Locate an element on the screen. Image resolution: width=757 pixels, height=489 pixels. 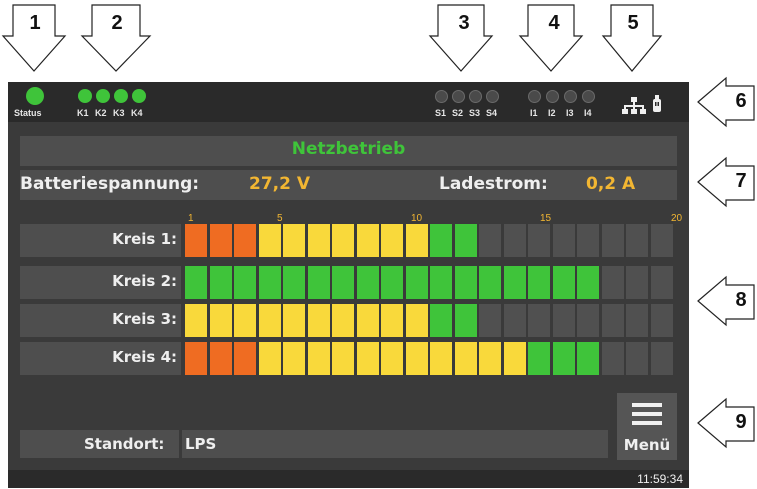
kreis-label-box: Kreis 3: is located at coordinates (100, 320).